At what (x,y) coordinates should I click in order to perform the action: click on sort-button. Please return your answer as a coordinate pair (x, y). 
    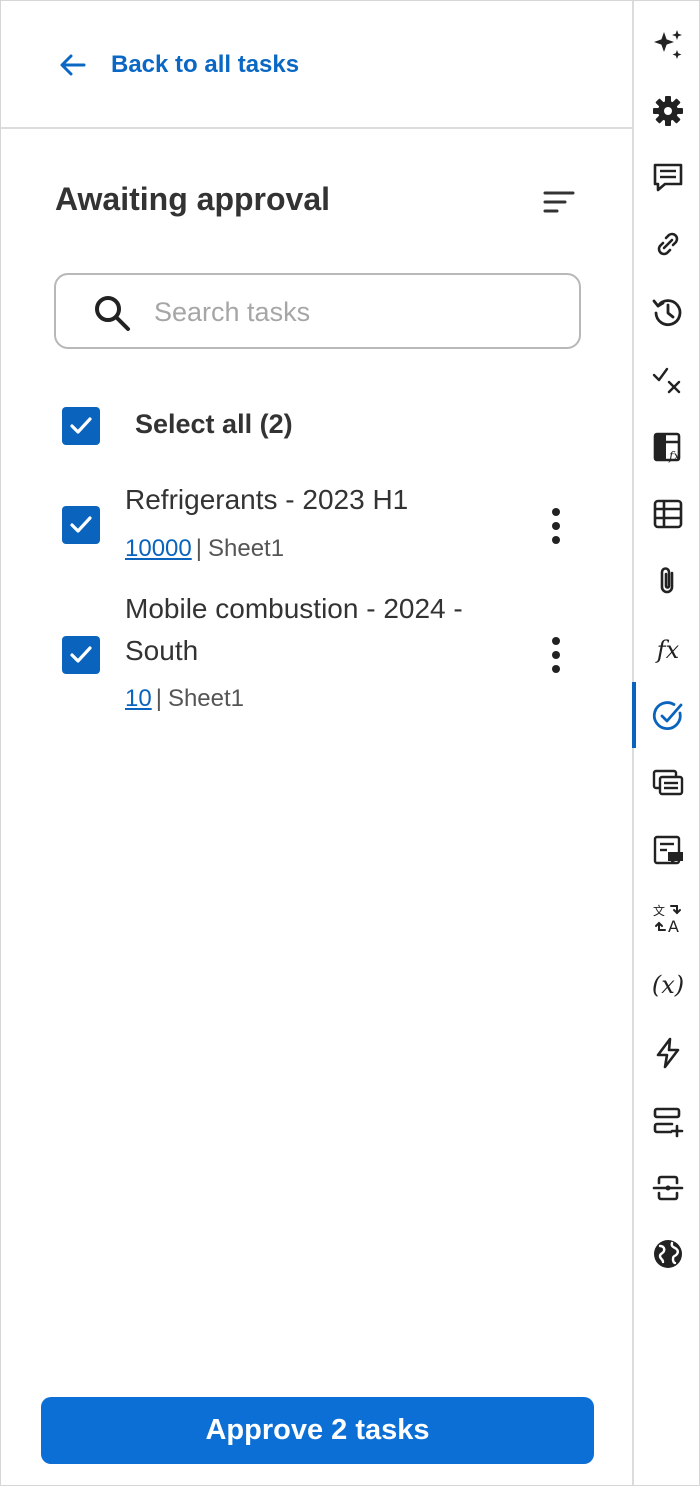
    Looking at the image, I should click on (559, 202).